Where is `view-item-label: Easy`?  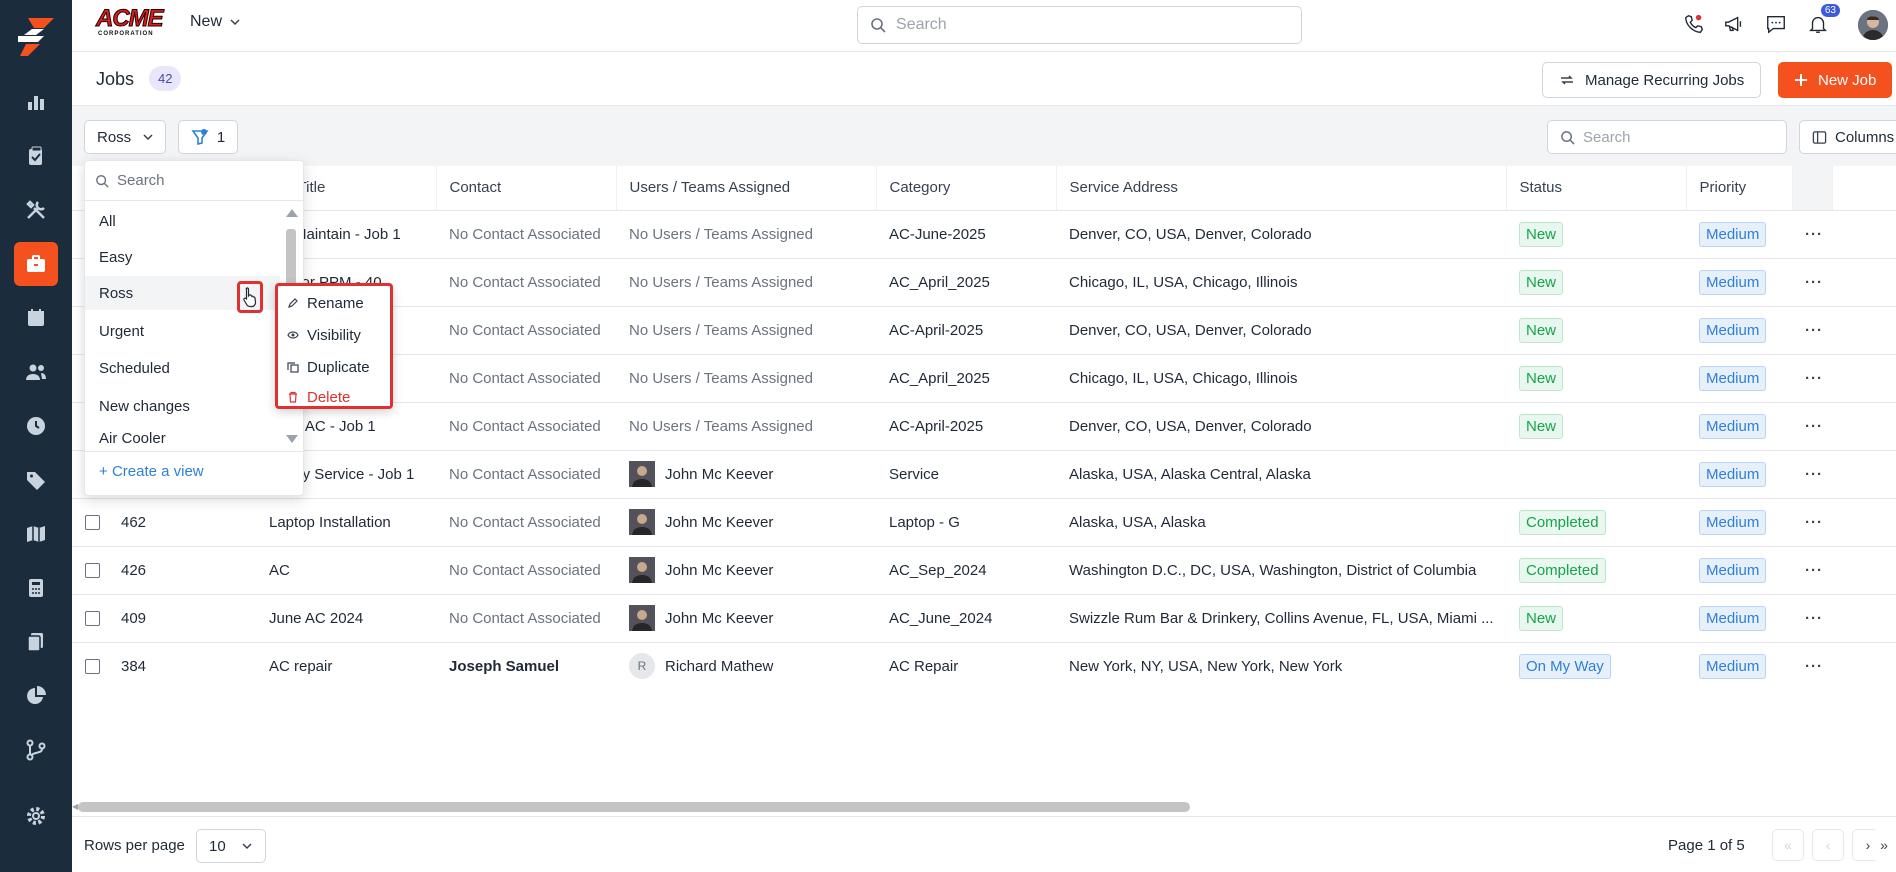
view-item-label: Easy is located at coordinates (116, 257).